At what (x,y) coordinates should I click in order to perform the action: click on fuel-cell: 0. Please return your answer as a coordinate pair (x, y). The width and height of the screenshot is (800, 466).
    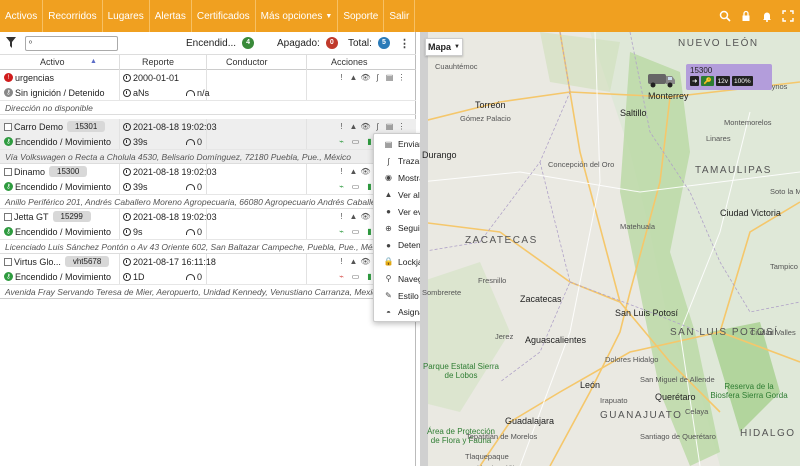
    Looking at the image, I should click on (194, 141).